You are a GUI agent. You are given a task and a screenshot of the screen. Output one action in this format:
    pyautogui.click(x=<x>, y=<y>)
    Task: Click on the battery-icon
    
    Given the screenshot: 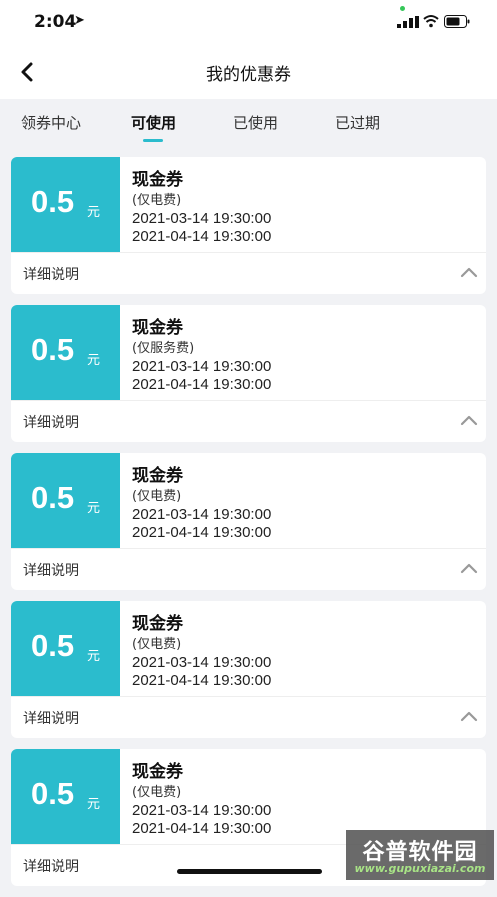 What is the action you would take?
    pyautogui.click(x=457, y=21)
    